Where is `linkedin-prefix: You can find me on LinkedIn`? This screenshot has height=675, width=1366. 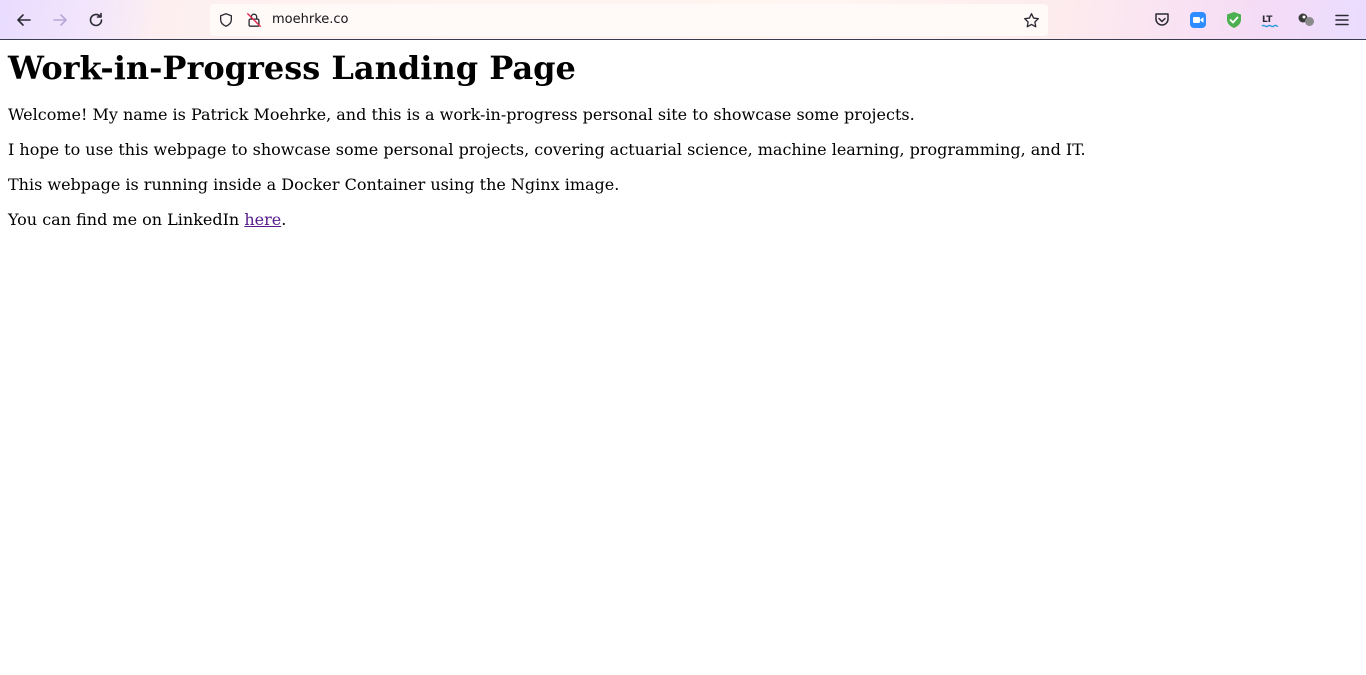 linkedin-prefix: You can find me on LinkedIn is located at coordinates (126, 219).